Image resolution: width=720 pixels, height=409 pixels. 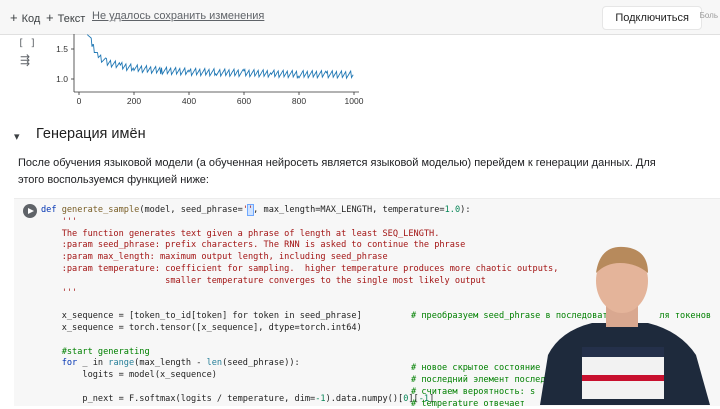 I want to click on code-token: 1.0, so click(x=452, y=210).